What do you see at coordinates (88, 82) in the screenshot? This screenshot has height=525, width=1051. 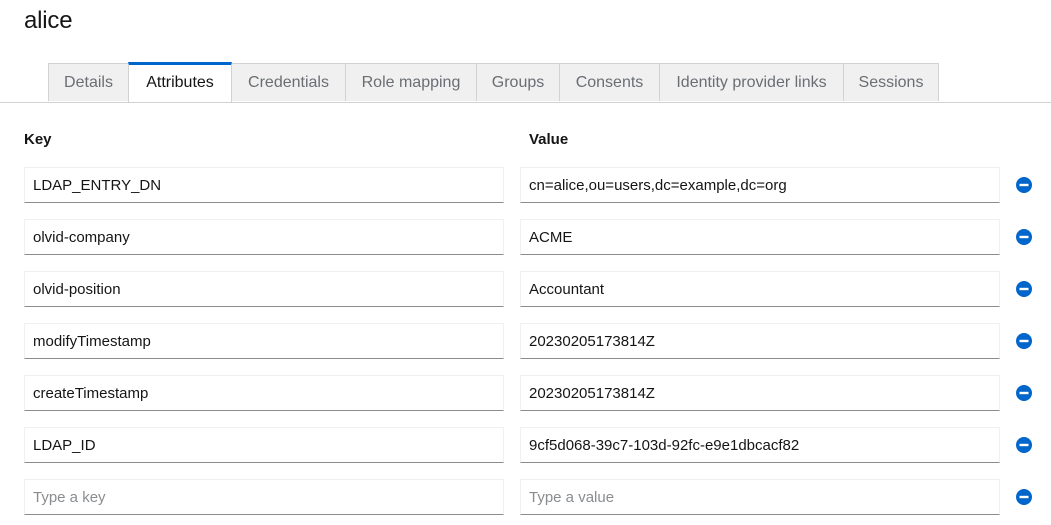 I see `tab-details: Details` at bounding box center [88, 82].